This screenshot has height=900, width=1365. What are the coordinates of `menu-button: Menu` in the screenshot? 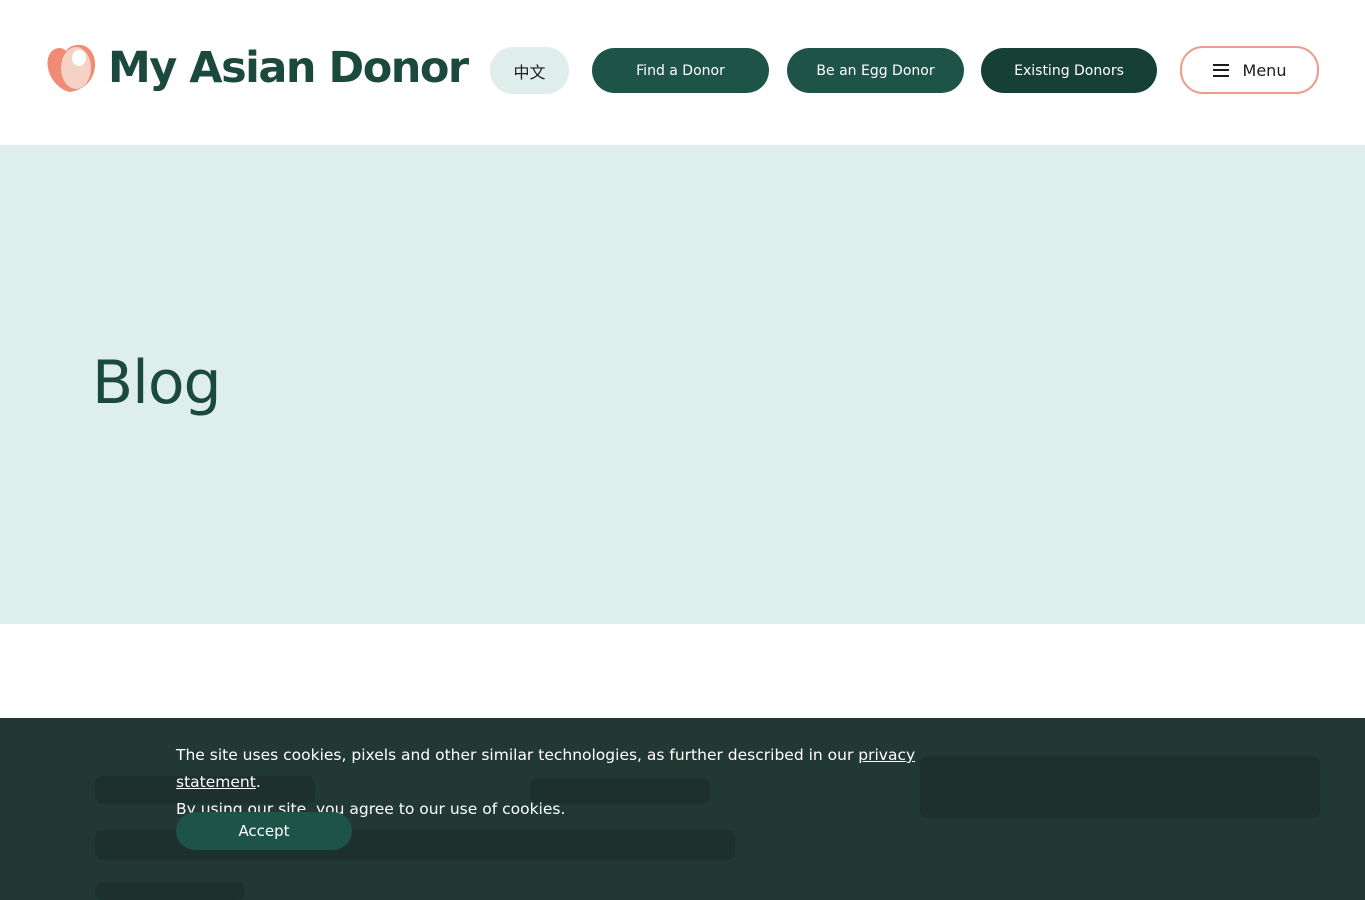 It's located at (1249, 70).